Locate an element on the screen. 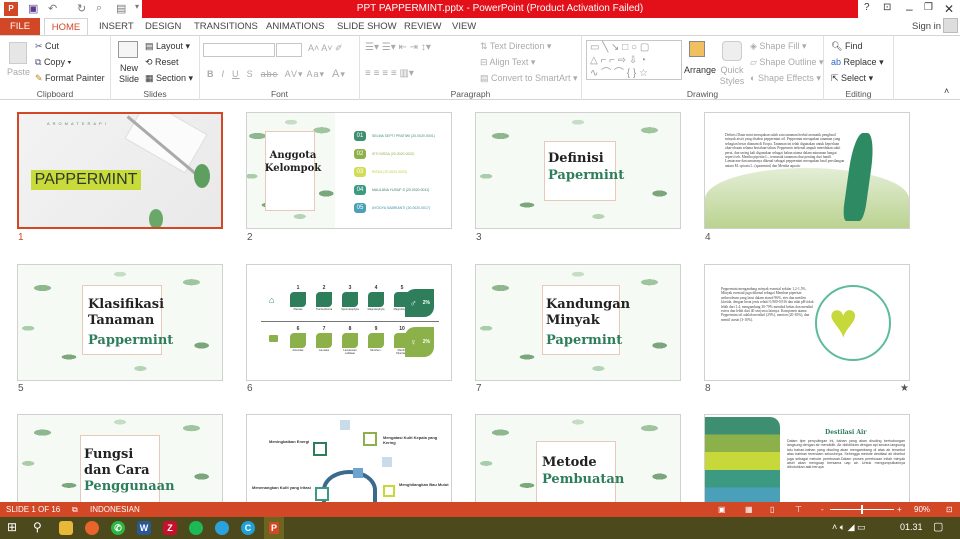  slide-title-accent: Pembuatan is located at coordinates (583, 479).